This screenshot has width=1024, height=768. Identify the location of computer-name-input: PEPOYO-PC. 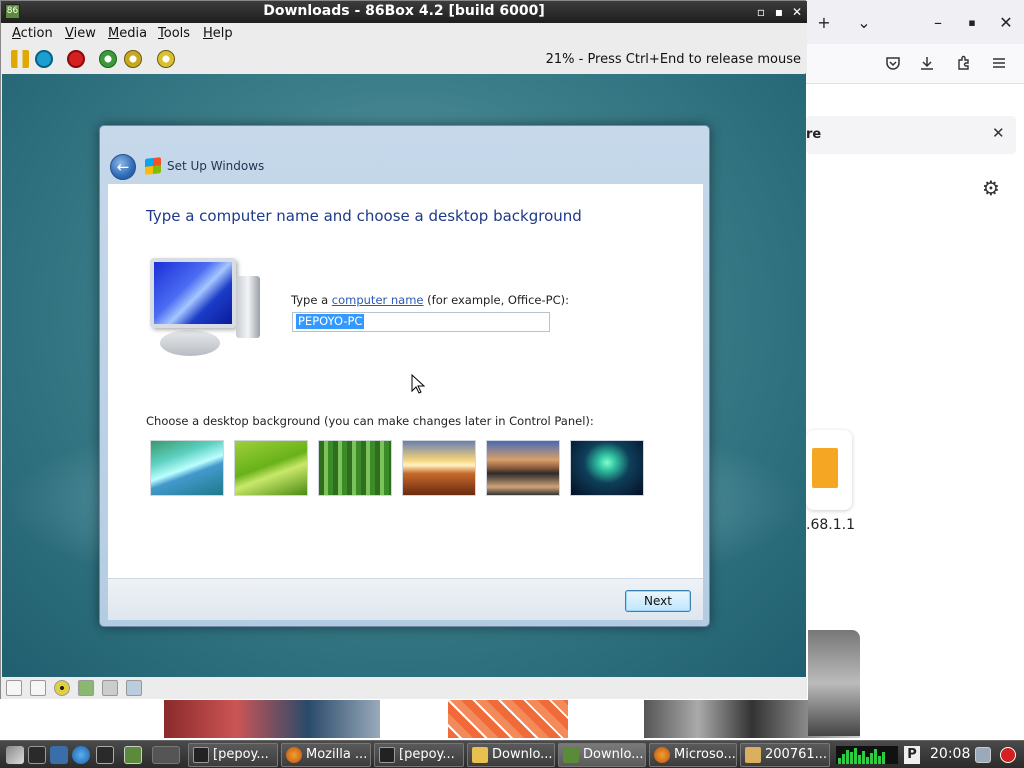
(421, 322).